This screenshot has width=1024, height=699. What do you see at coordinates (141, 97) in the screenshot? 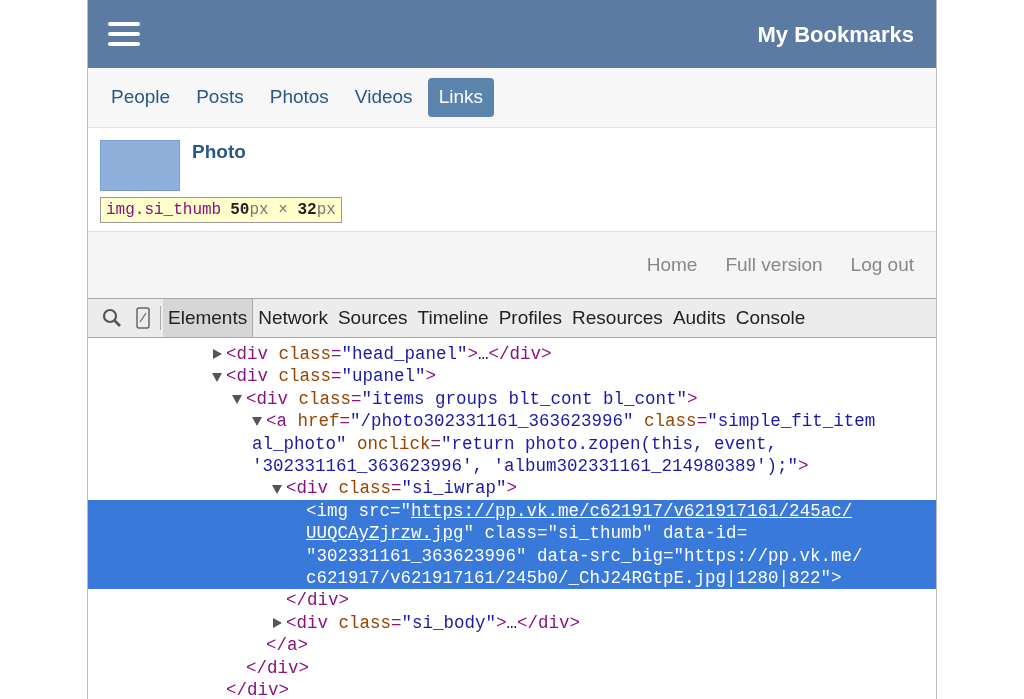
I see `category-tab: People` at bounding box center [141, 97].